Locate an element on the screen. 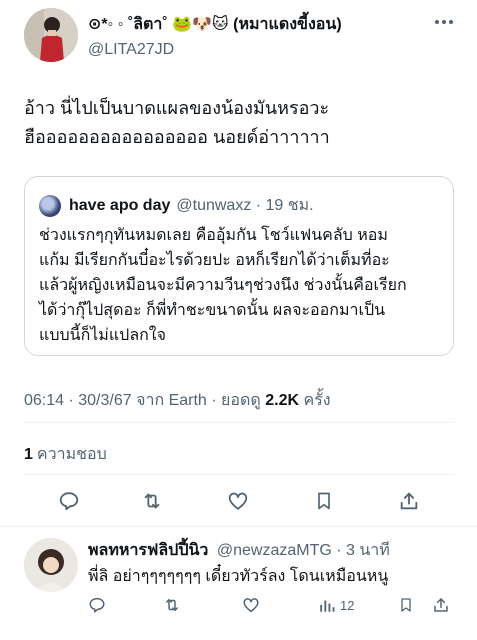  tweet-action-bar is located at coordinates (239, 501).